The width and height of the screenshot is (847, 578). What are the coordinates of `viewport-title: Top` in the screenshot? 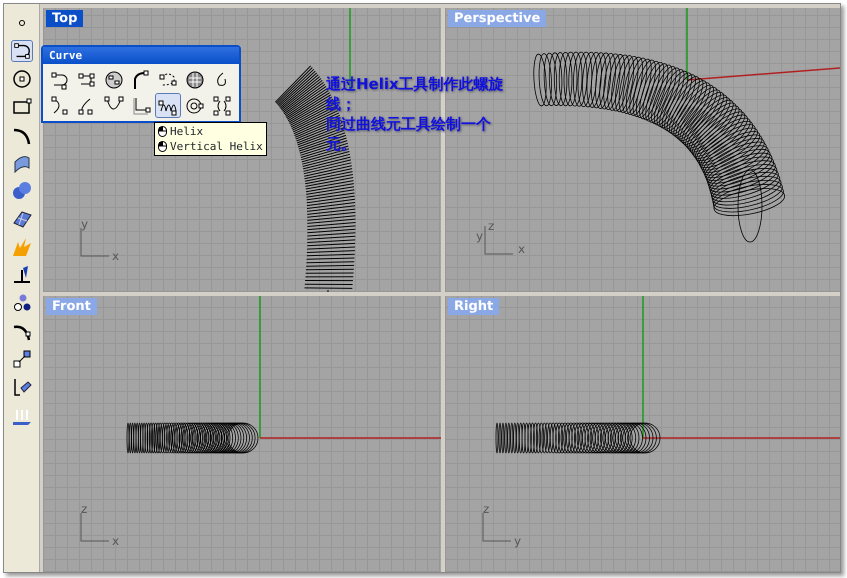 It's located at (65, 18).